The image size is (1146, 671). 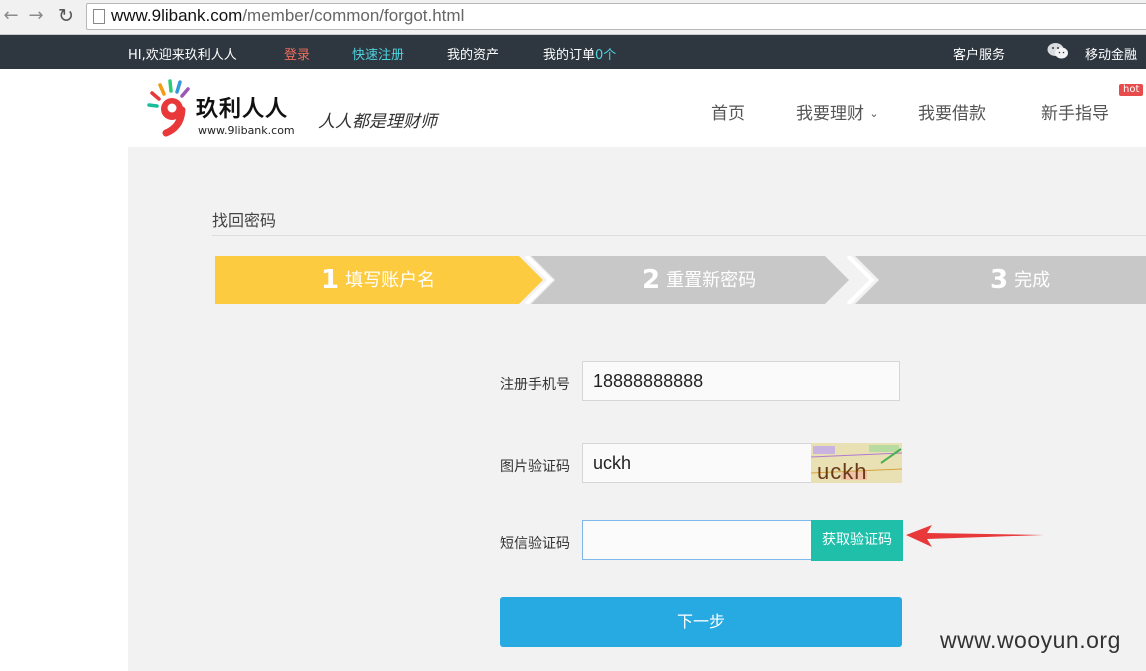 I want to click on welcome-text: HI,欢迎来玖利人人, so click(x=182, y=55).